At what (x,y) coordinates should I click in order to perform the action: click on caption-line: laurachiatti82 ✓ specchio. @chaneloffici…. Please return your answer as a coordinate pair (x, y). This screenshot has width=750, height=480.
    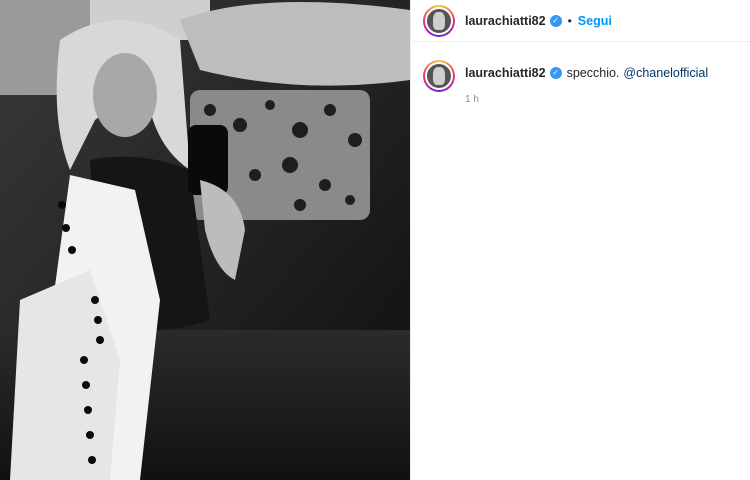
    Looking at the image, I should click on (586, 73).